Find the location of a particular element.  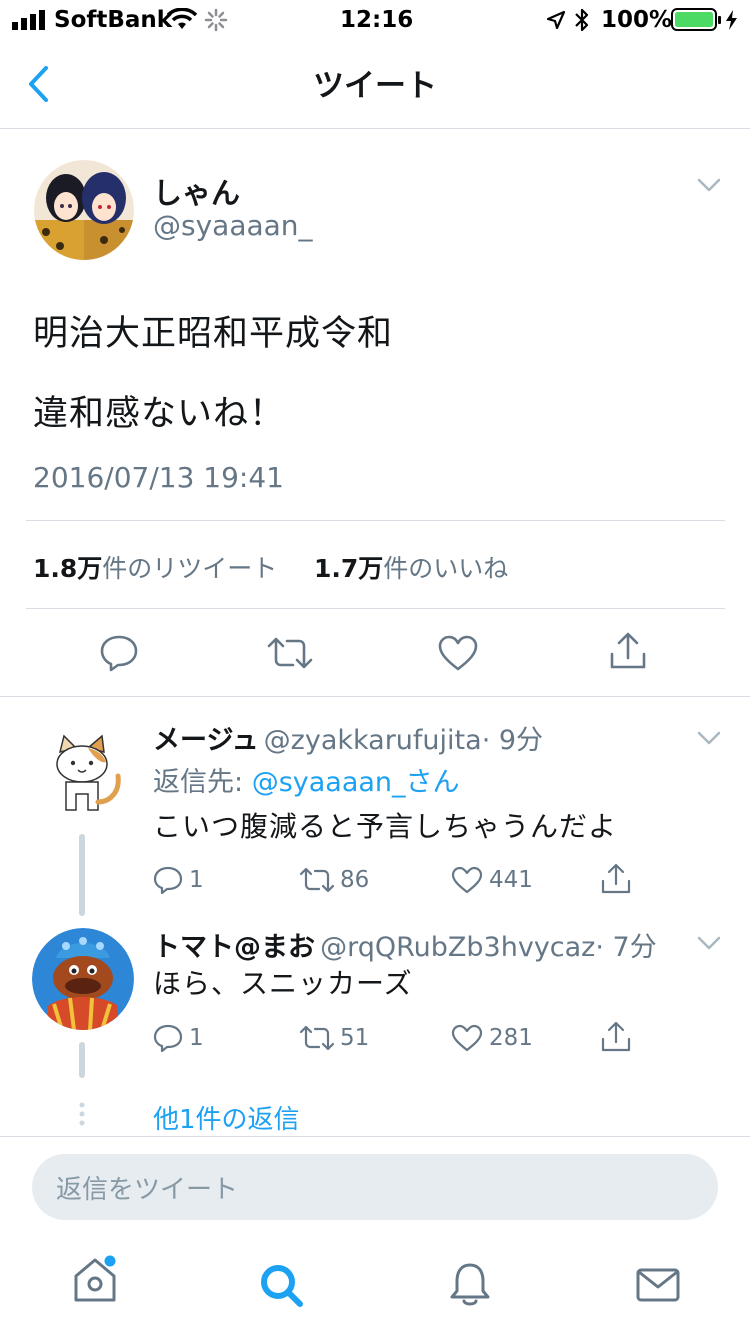

retweet-stat-label: 件のリツイート is located at coordinates (190, 568).